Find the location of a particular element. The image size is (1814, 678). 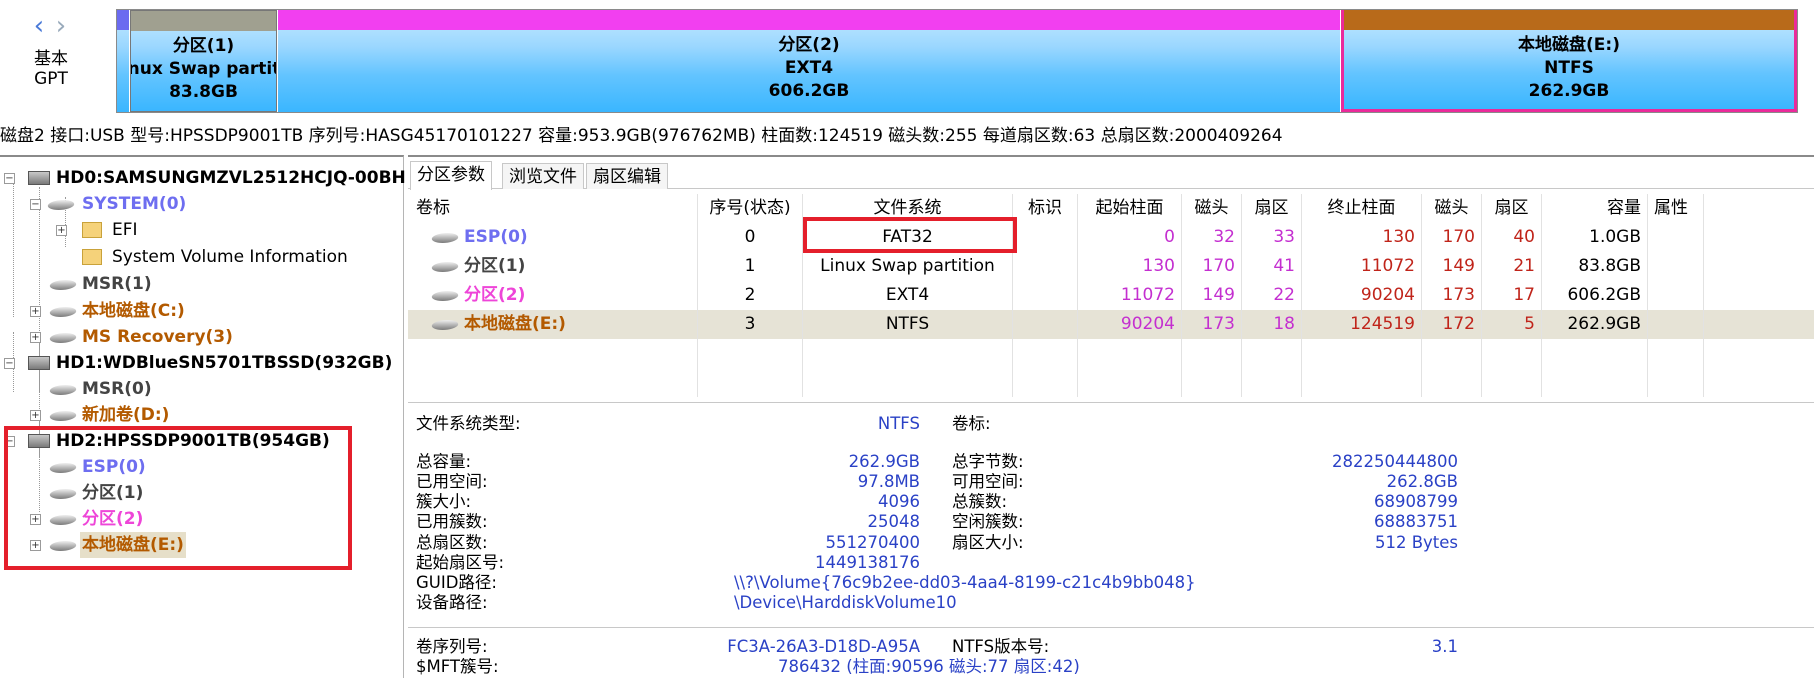

segment-name: 本地磁盘(E:) is located at coordinates (1569, 45).